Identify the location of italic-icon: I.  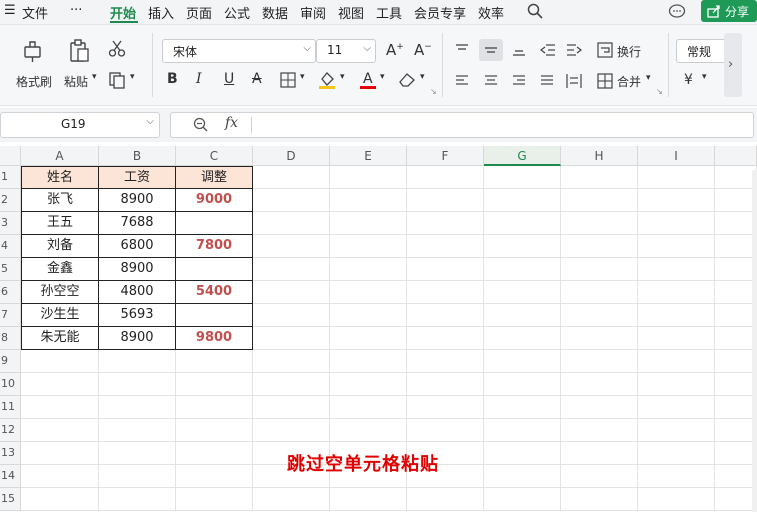
(199, 79).